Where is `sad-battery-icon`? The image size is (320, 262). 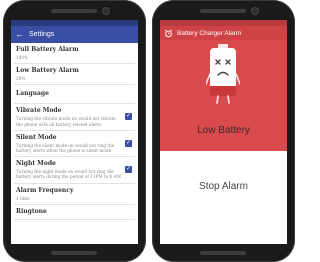
sad-battery-icon is located at coordinates (223, 74).